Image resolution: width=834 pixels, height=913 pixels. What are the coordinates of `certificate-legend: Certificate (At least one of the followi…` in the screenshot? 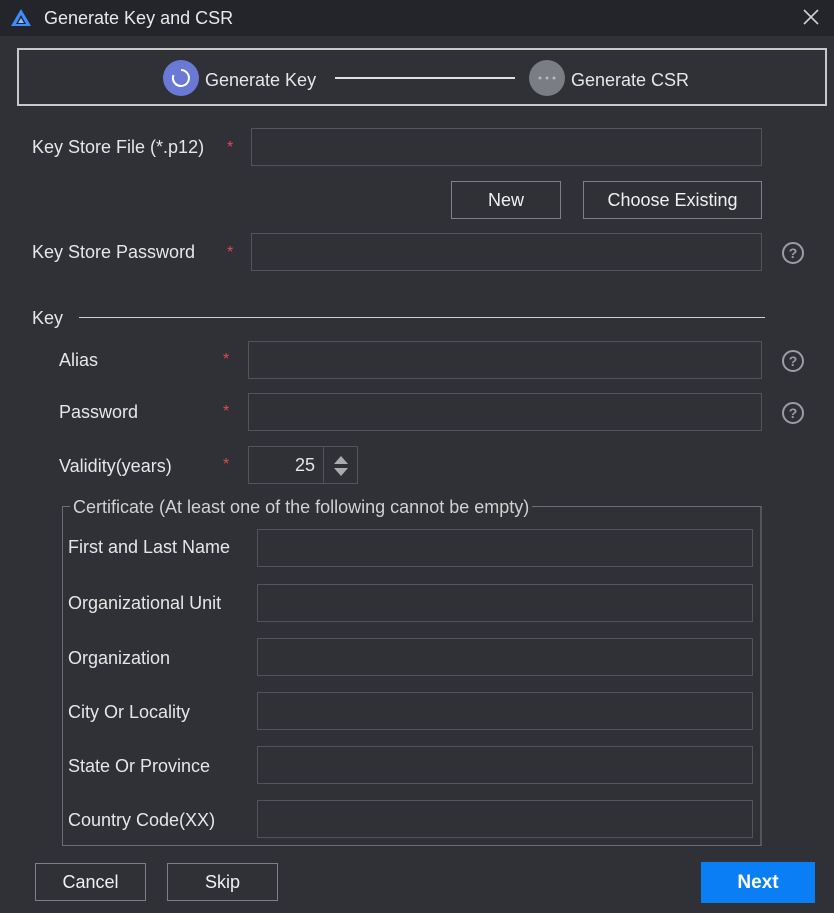 It's located at (301, 507).